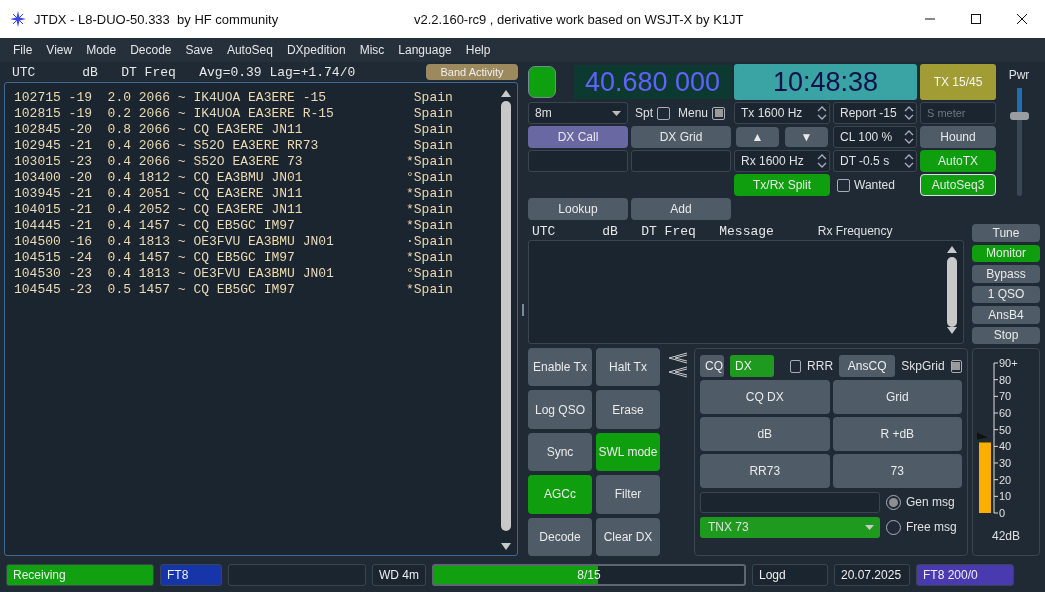 This screenshot has width=1045, height=592. Describe the element at coordinates (159, 161) in the screenshot. I see `decode-text: 103015 -23 0.4 2066 ~ S52O EA3ERE 73` at that location.